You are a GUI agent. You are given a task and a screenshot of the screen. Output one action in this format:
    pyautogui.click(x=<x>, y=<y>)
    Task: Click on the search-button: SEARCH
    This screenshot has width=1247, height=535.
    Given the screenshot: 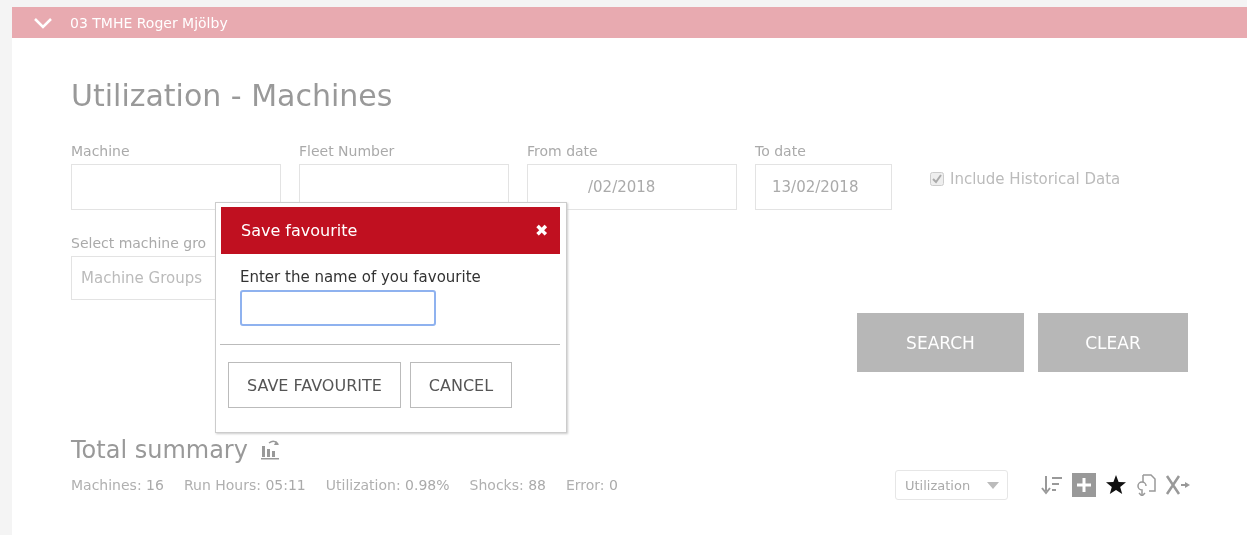 What is the action you would take?
    pyautogui.click(x=940, y=342)
    